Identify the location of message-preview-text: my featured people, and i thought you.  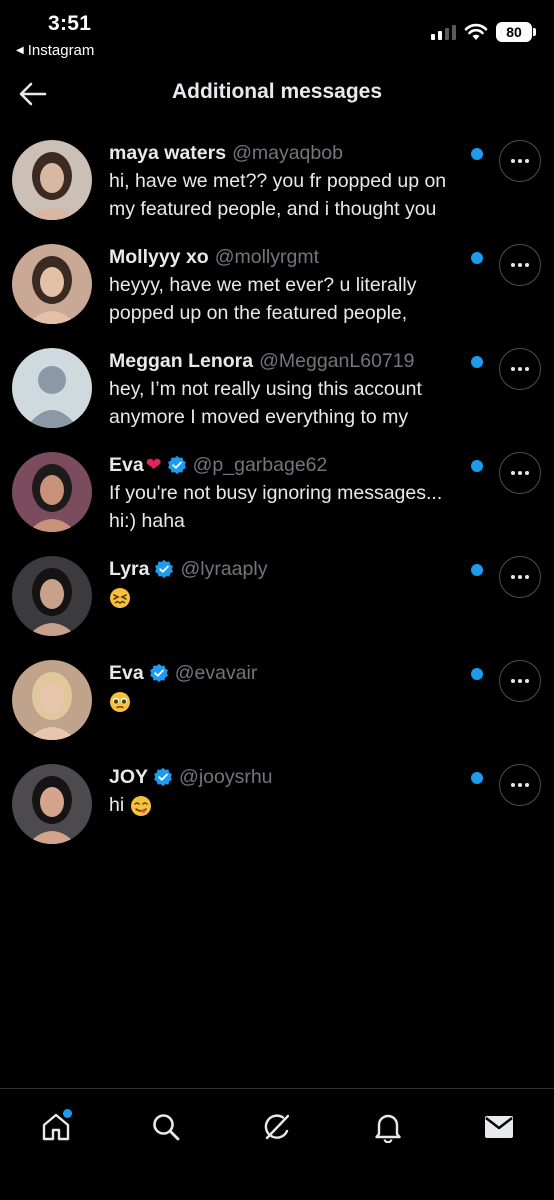
(273, 209).